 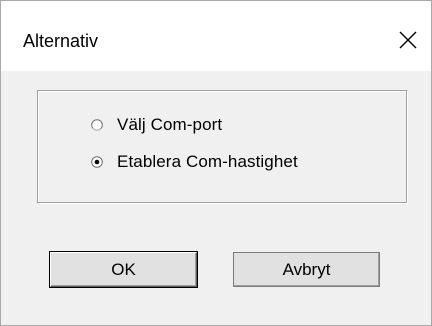 I want to click on close-button, so click(x=408, y=40).